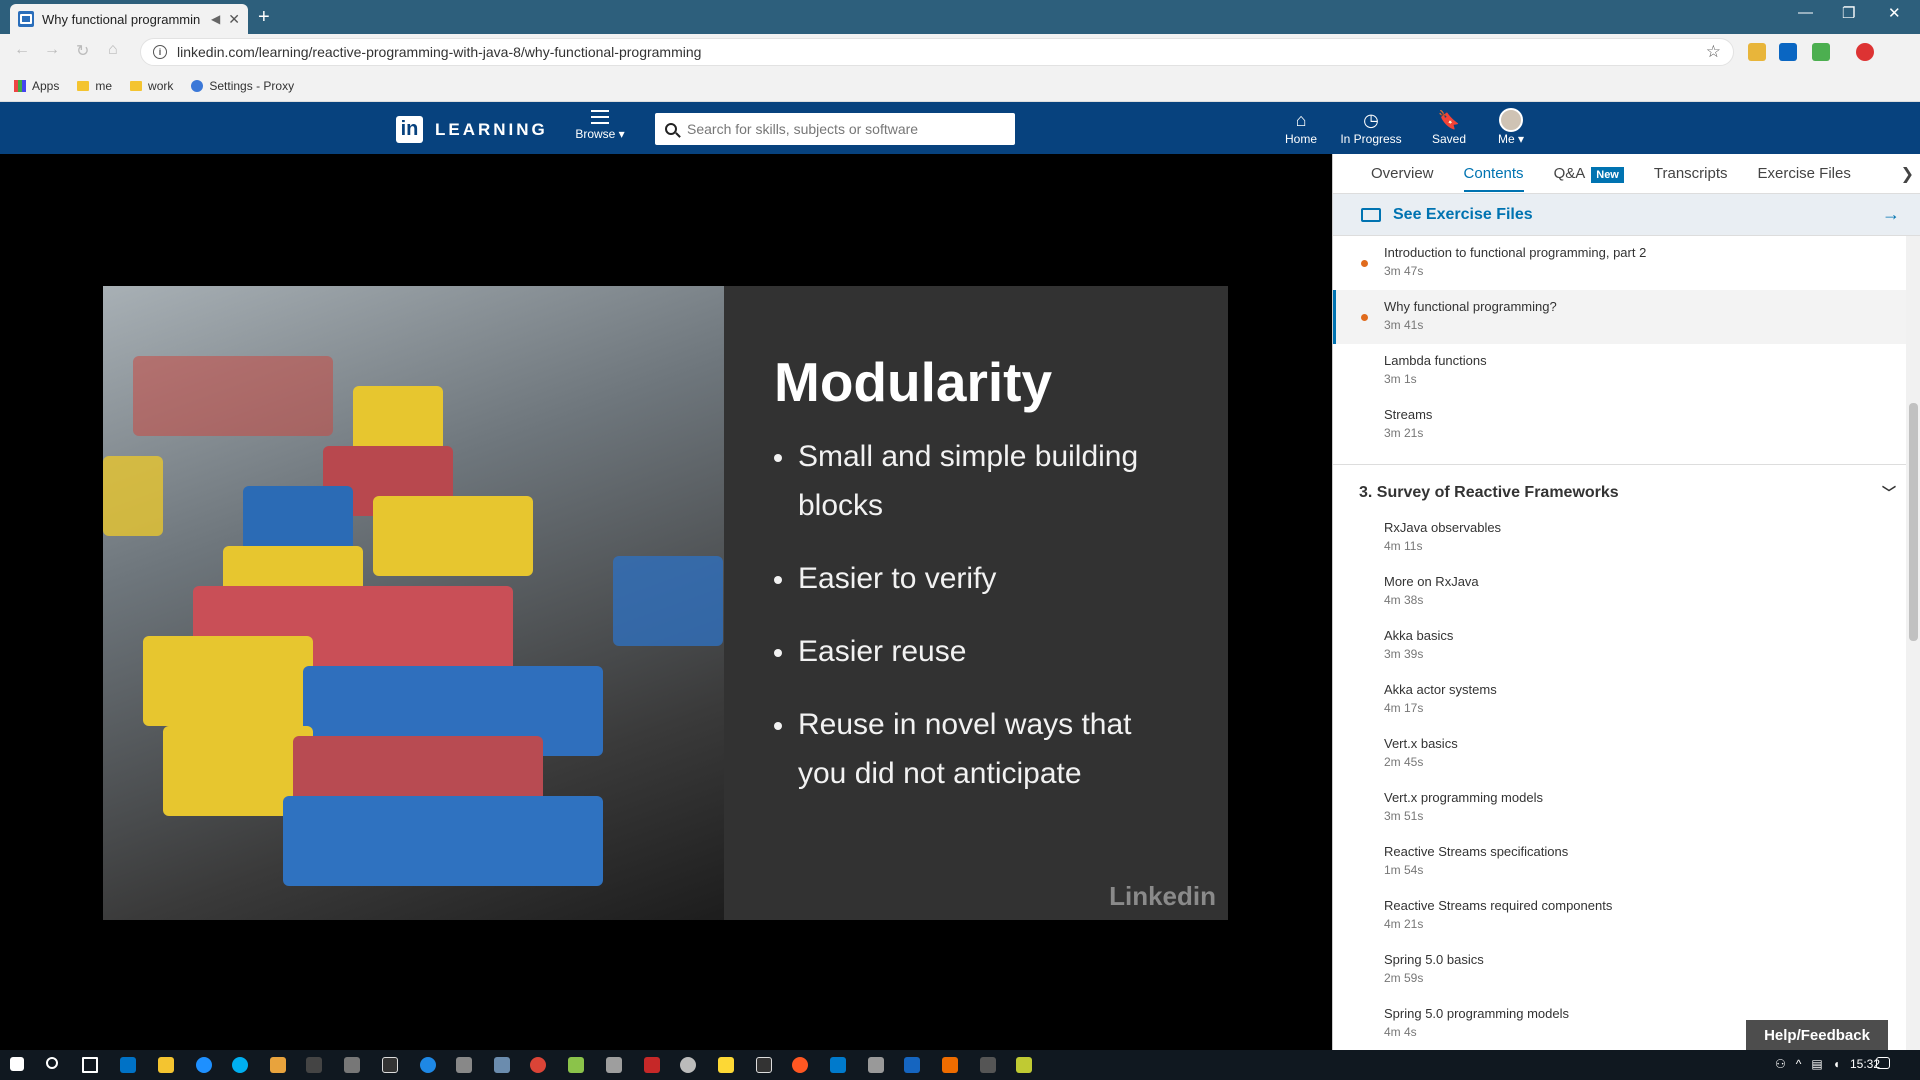 Image resolution: width=1920 pixels, height=1080 pixels. What do you see at coordinates (1626, 317) in the screenshot?
I see `list-item-active: Why functional programming? 3m 41s` at bounding box center [1626, 317].